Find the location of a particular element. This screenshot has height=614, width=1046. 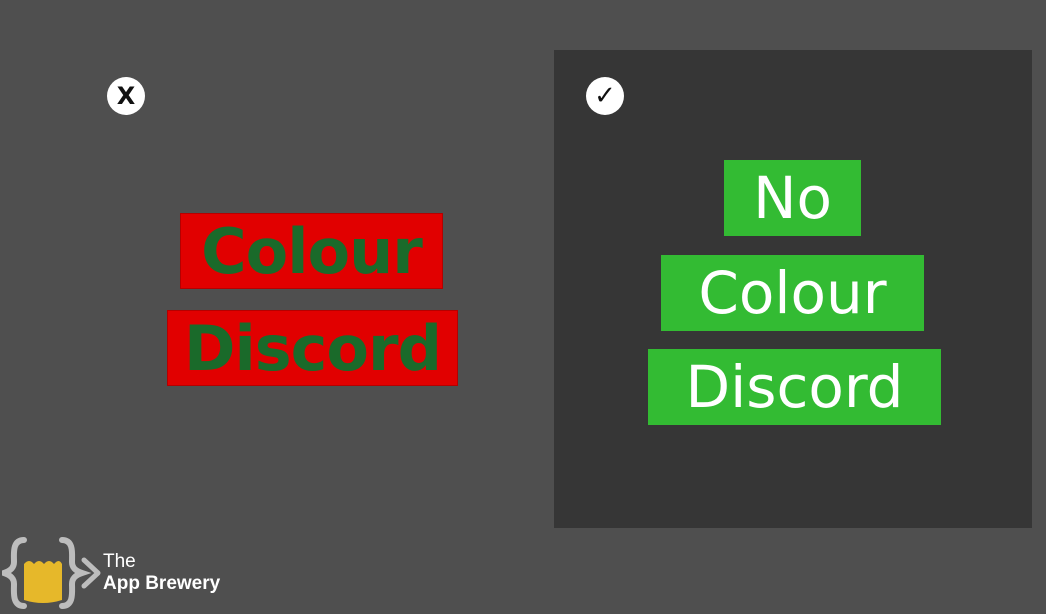

good-example-word-discord: Discord is located at coordinates (794, 387).